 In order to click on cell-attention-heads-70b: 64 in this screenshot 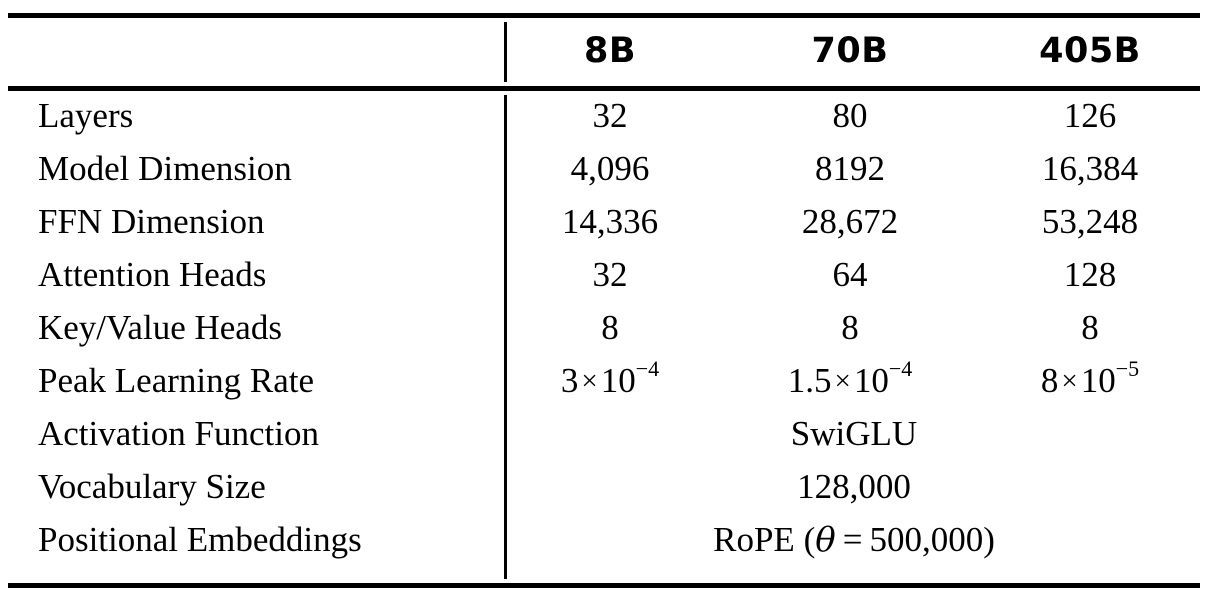, I will do `click(850, 274)`.